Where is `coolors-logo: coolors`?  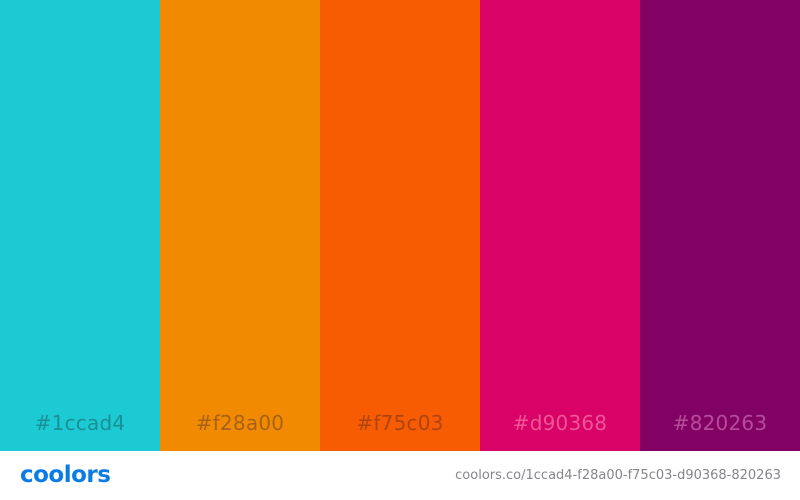 coolors-logo: coolors is located at coordinates (65, 475).